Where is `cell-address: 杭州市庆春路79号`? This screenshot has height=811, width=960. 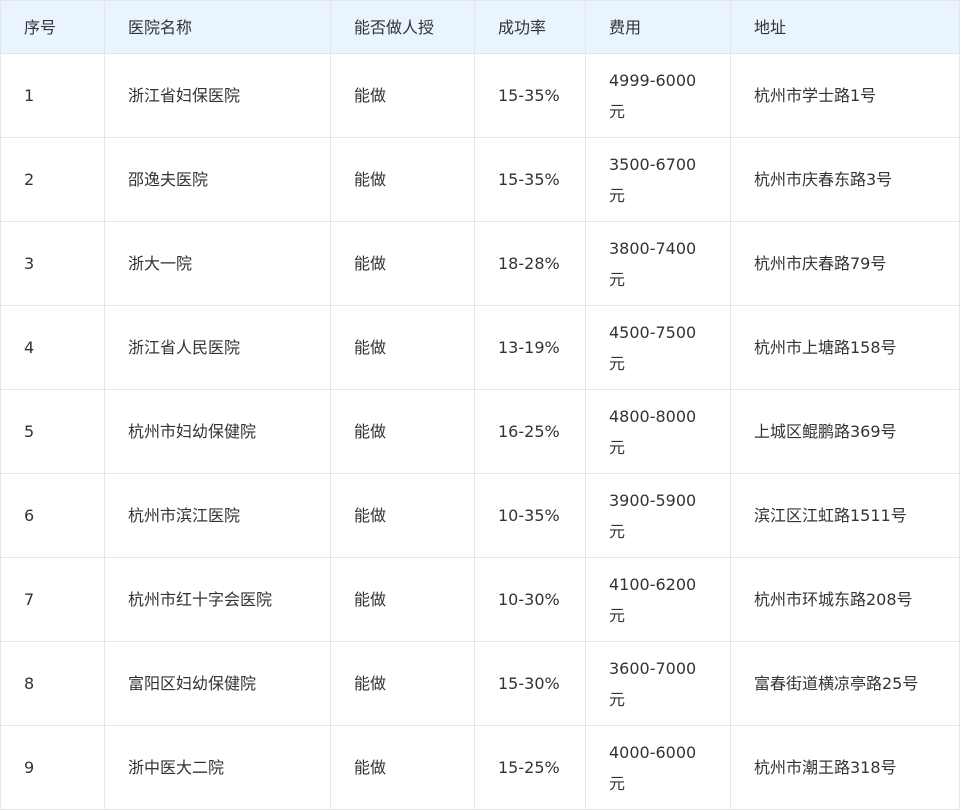
cell-address: 杭州市庆春路79号 is located at coordinates (845, 263).